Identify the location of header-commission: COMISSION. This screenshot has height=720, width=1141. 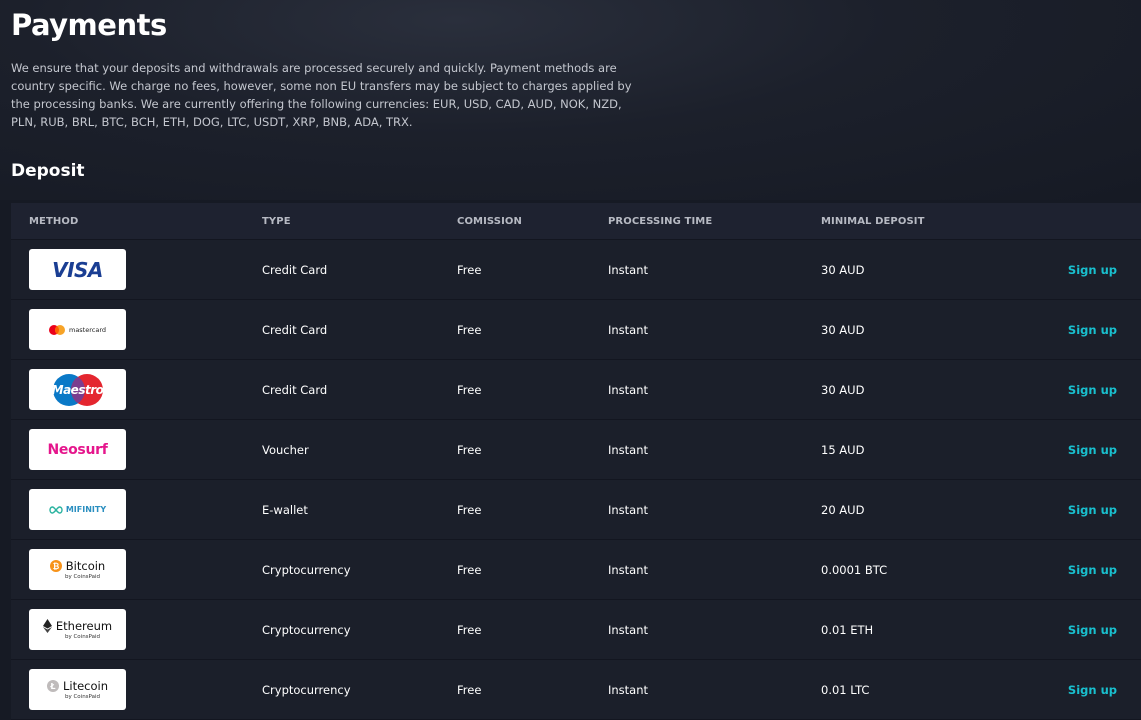
(489, 221).